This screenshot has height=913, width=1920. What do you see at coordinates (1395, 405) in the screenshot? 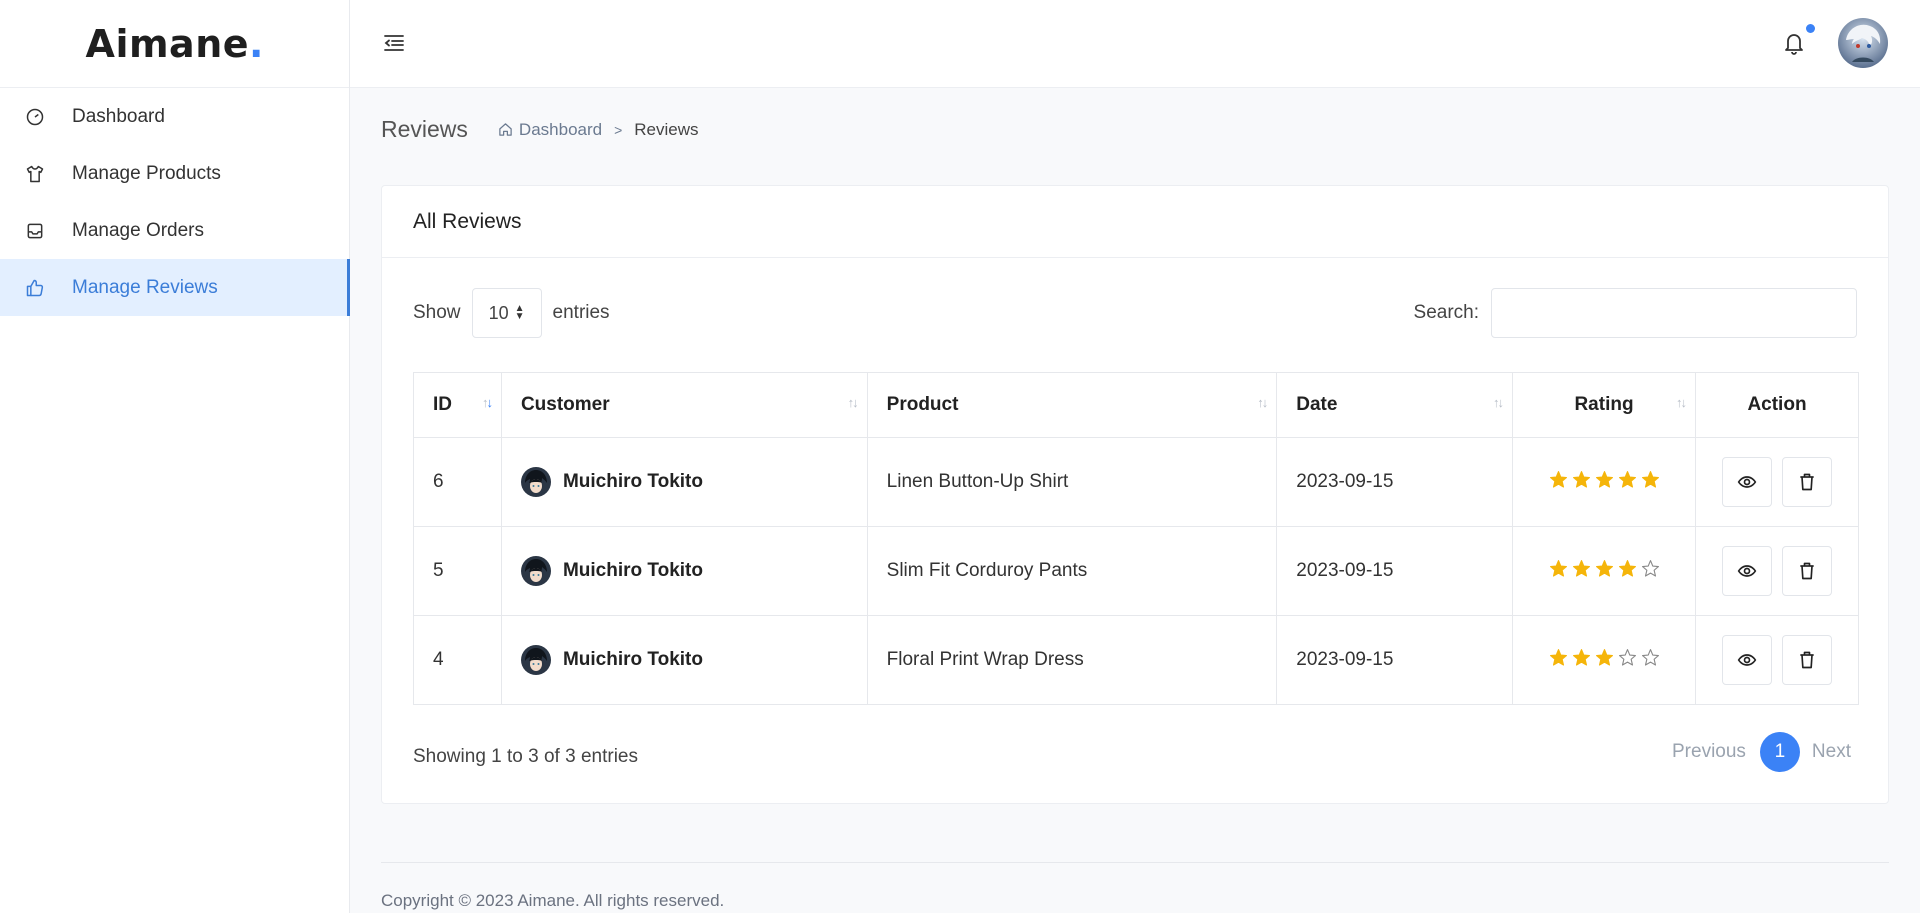
I see `column-header-date: Date ↑↓` at bounding box center [1395, 405].